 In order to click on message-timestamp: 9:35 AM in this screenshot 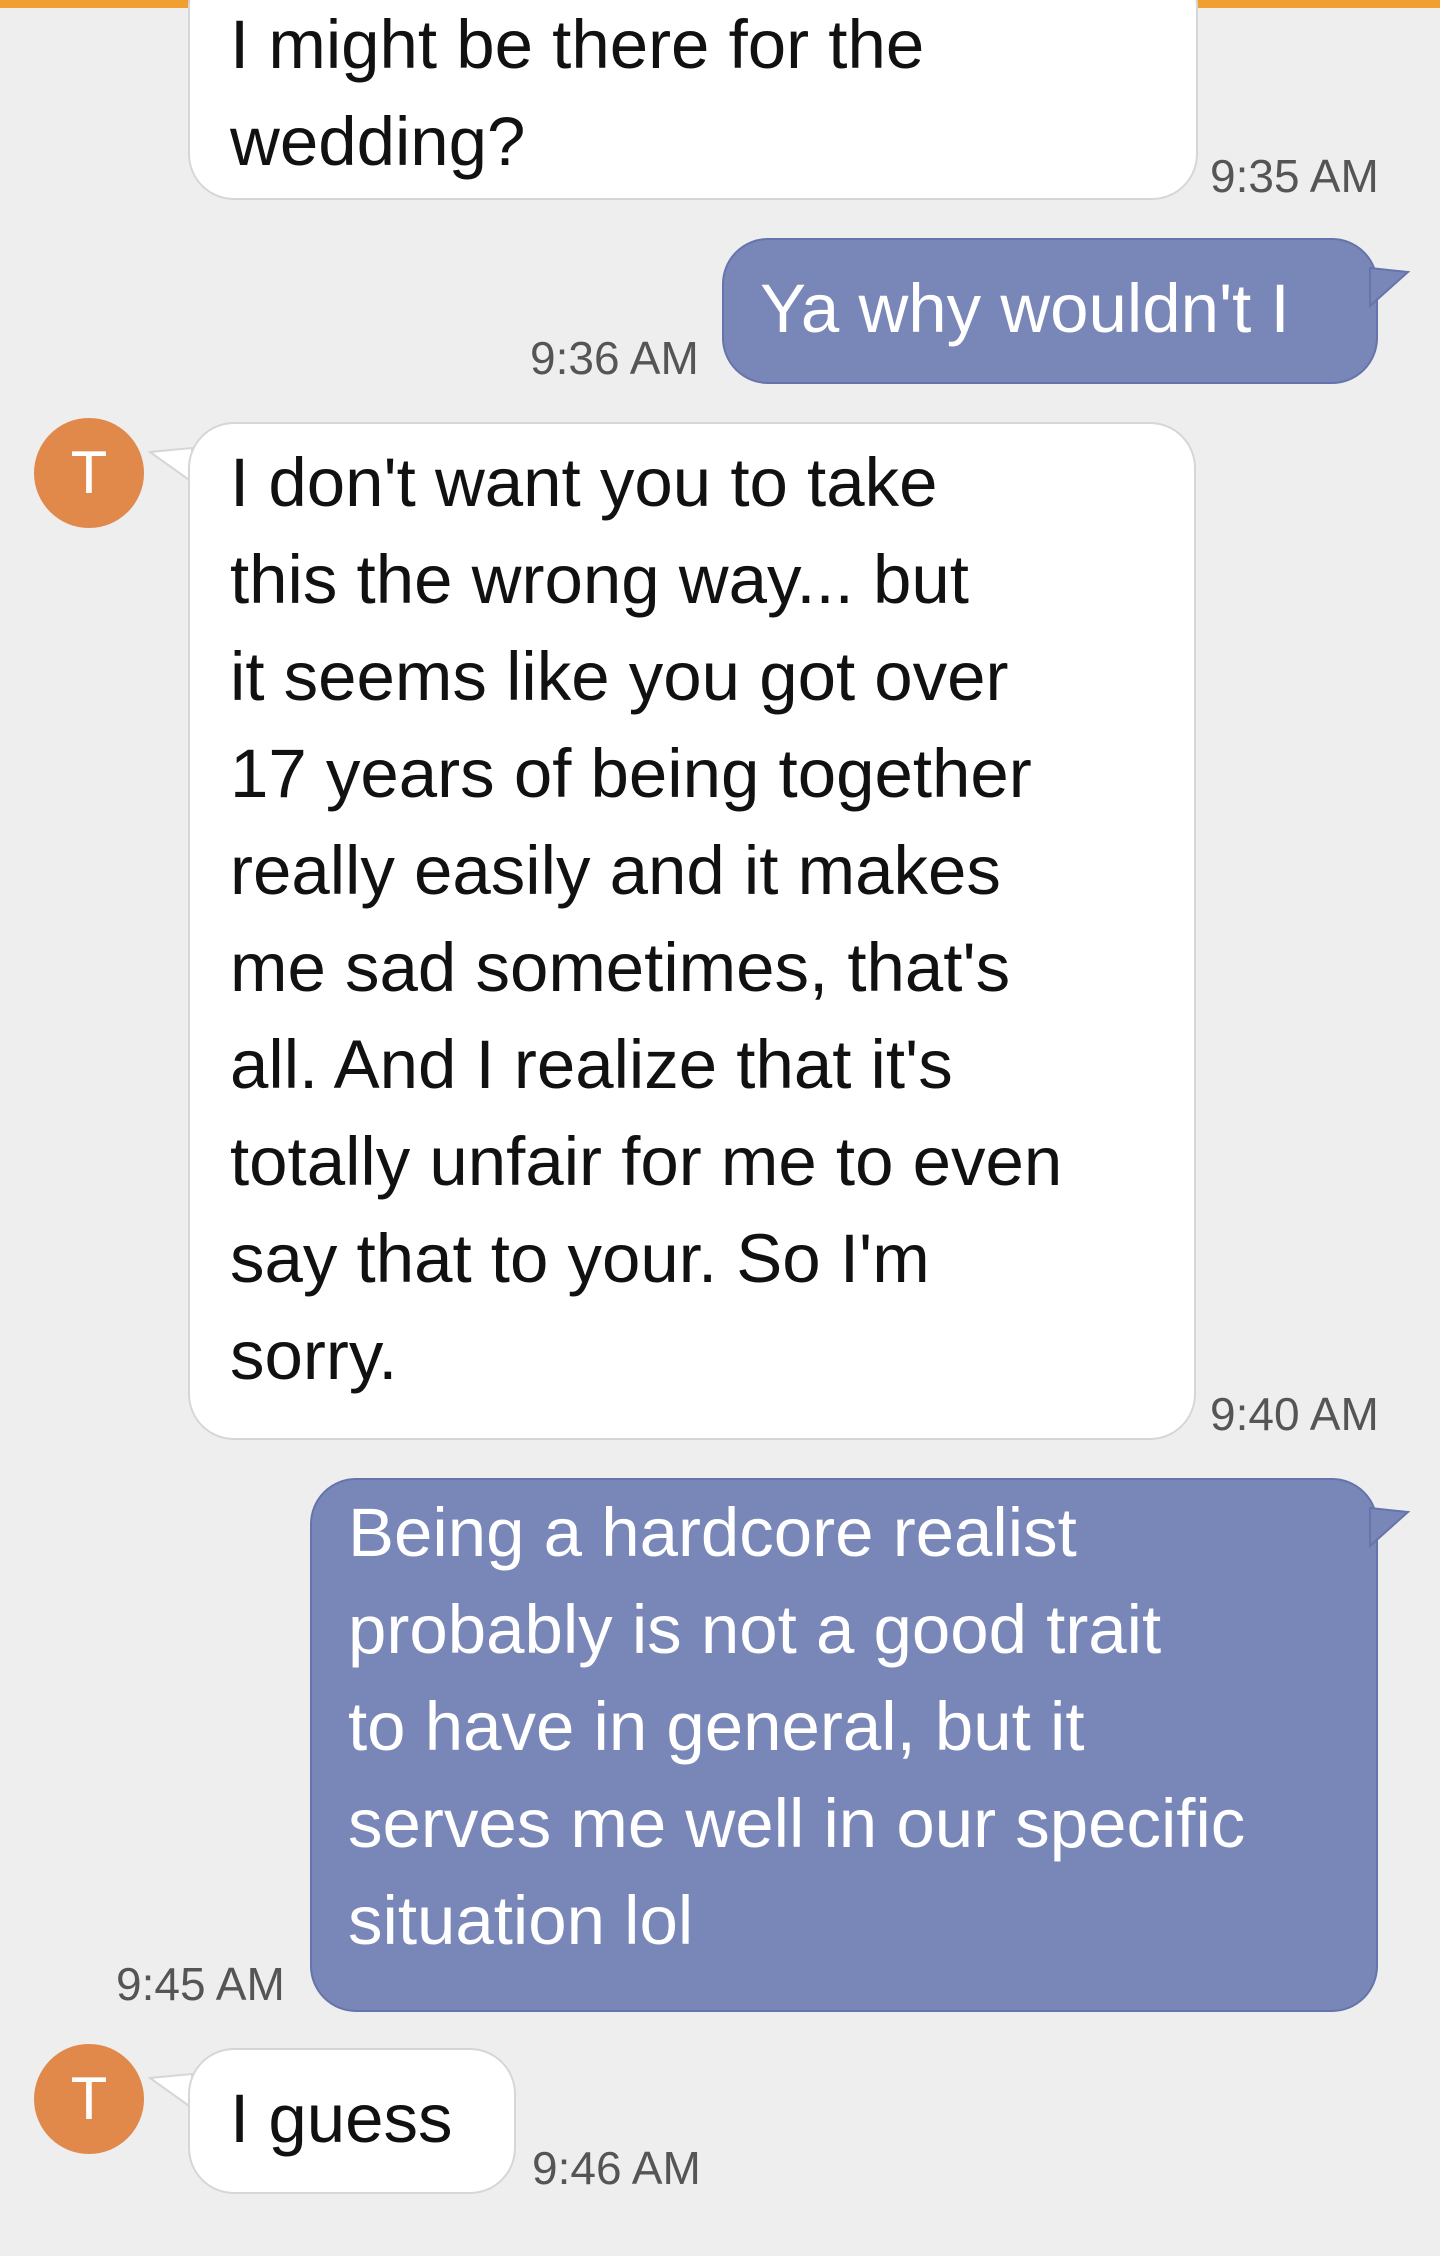, I will do `click(1294, 176)`.